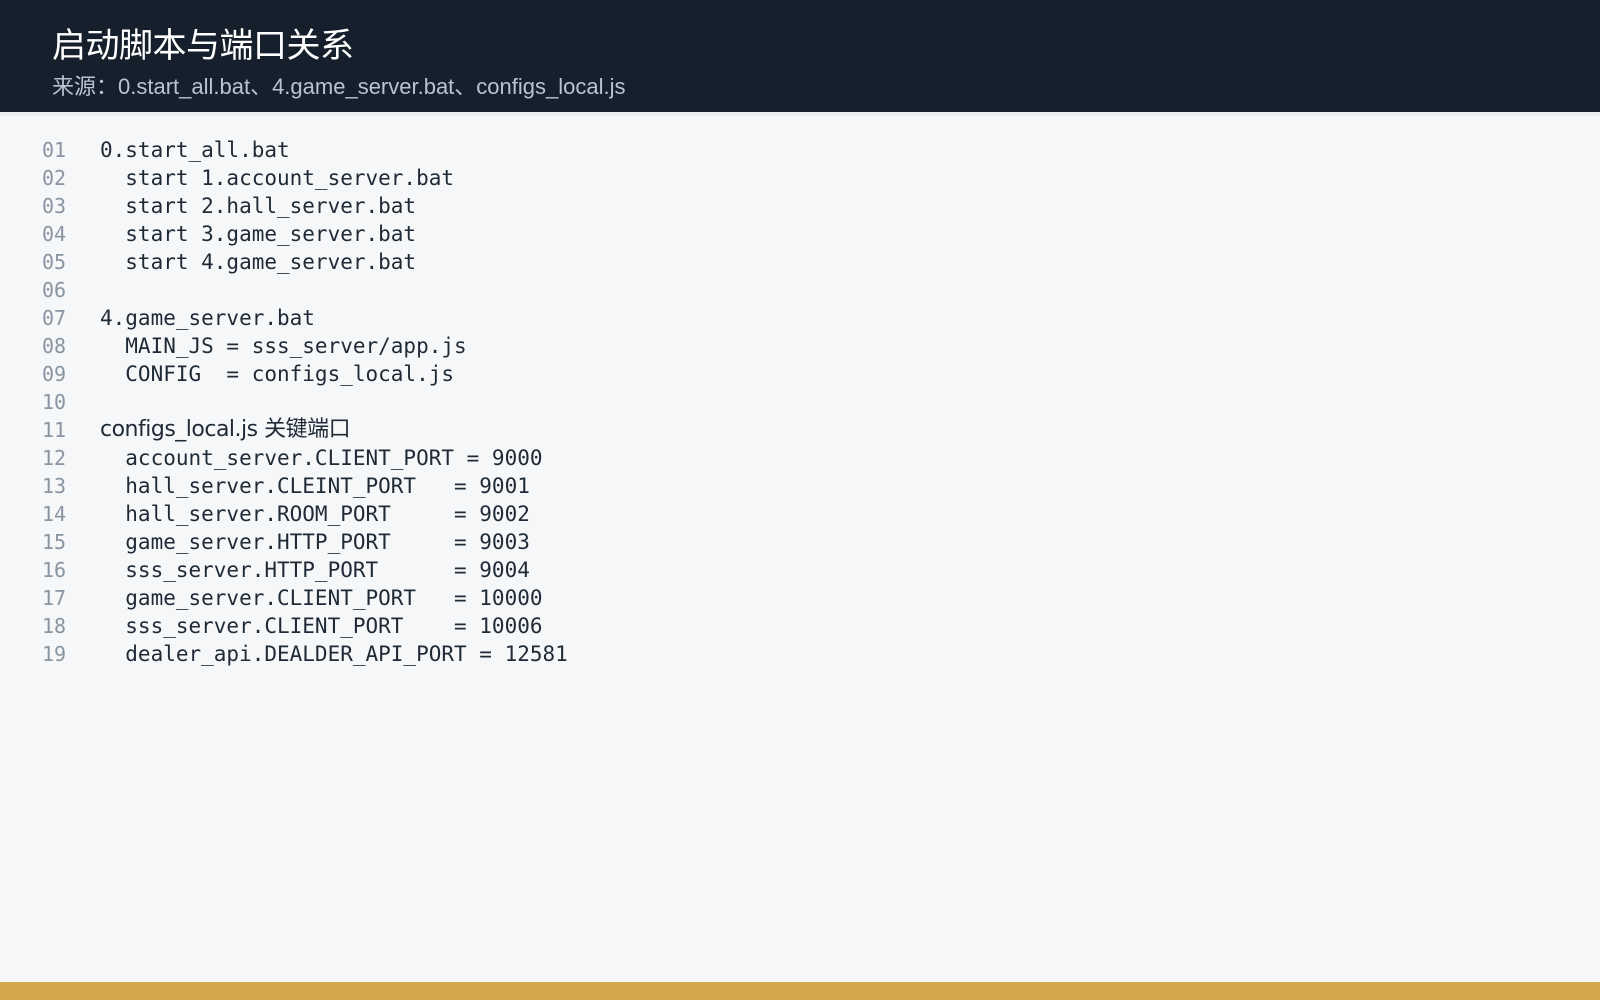 The height and width of the screenshot is (1000, 1600). What do you see at coordinates (225, 429) in the screenshot?
I see `code-section-heading: configs_local.js 关键端口` at bounding box center [225, 429].